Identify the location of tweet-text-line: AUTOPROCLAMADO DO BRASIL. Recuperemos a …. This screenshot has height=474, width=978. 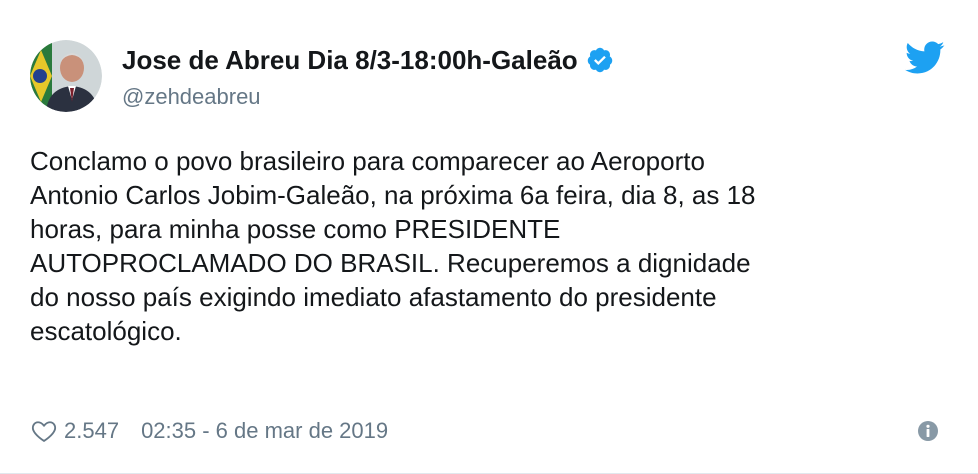
(390, 263).